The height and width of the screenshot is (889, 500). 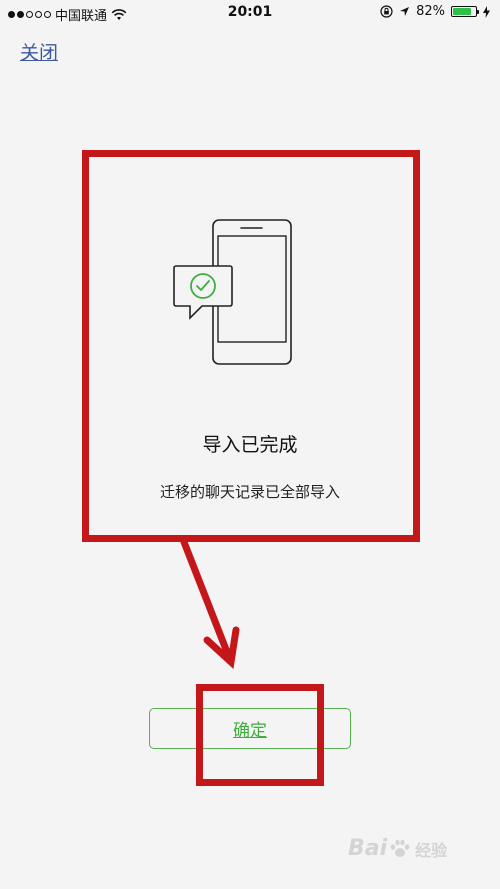 I want to click on baidu-jingyan-watermark: Bai 经验, so click(x=397, y=848).